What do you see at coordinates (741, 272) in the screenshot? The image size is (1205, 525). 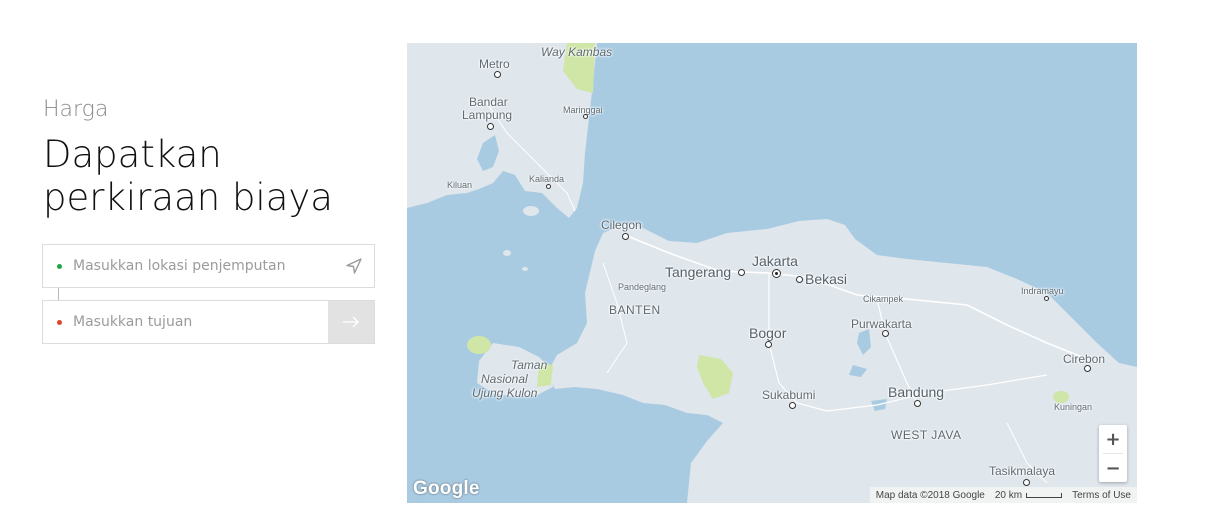 I see `city-marker-tangerang` at bounding box center [741, 272].